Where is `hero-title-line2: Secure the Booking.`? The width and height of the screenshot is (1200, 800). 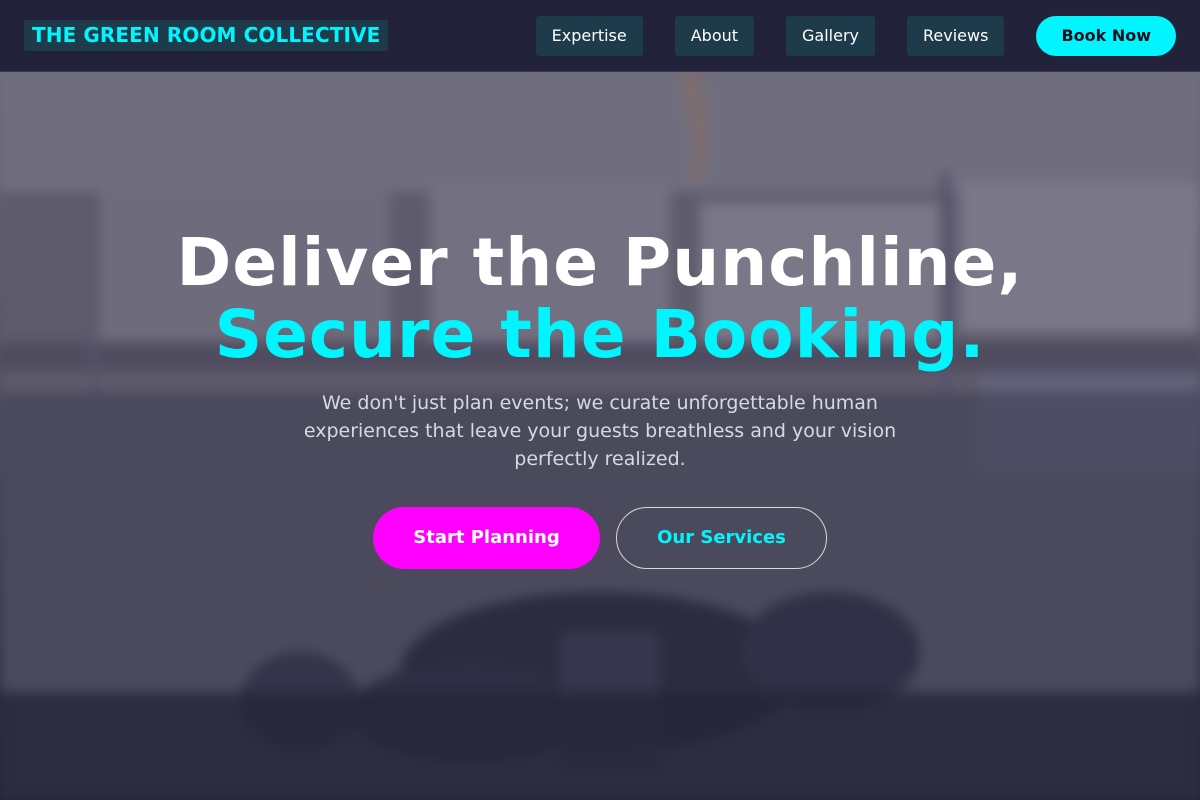
hero-title-line2: Secure the Booking. is located at coordinates (600, 334).